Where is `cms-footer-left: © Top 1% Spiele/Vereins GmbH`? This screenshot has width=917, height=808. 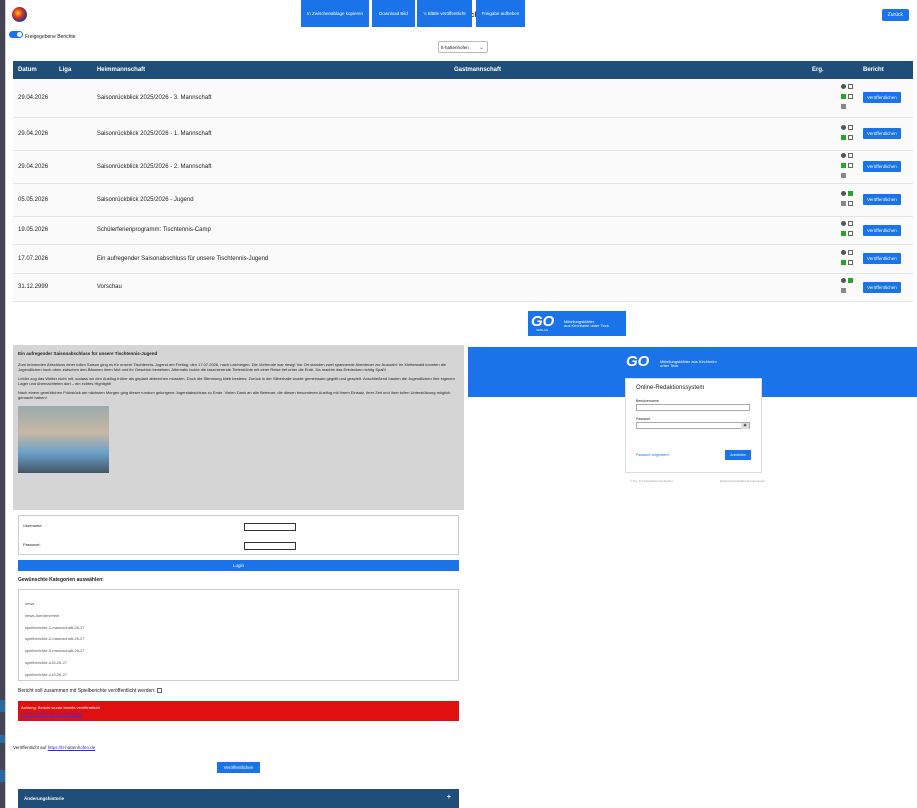 cms-footer-left: © Top 1% Spiele/Vereins GmbH is located at coordinates (651, 481).